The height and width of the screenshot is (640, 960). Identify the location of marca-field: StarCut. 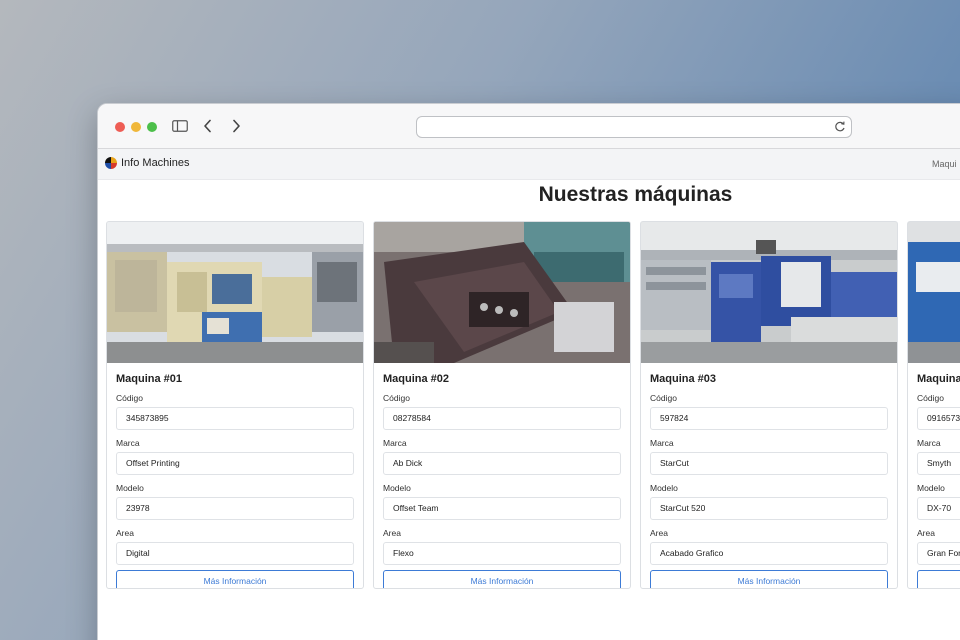
(769, 463).